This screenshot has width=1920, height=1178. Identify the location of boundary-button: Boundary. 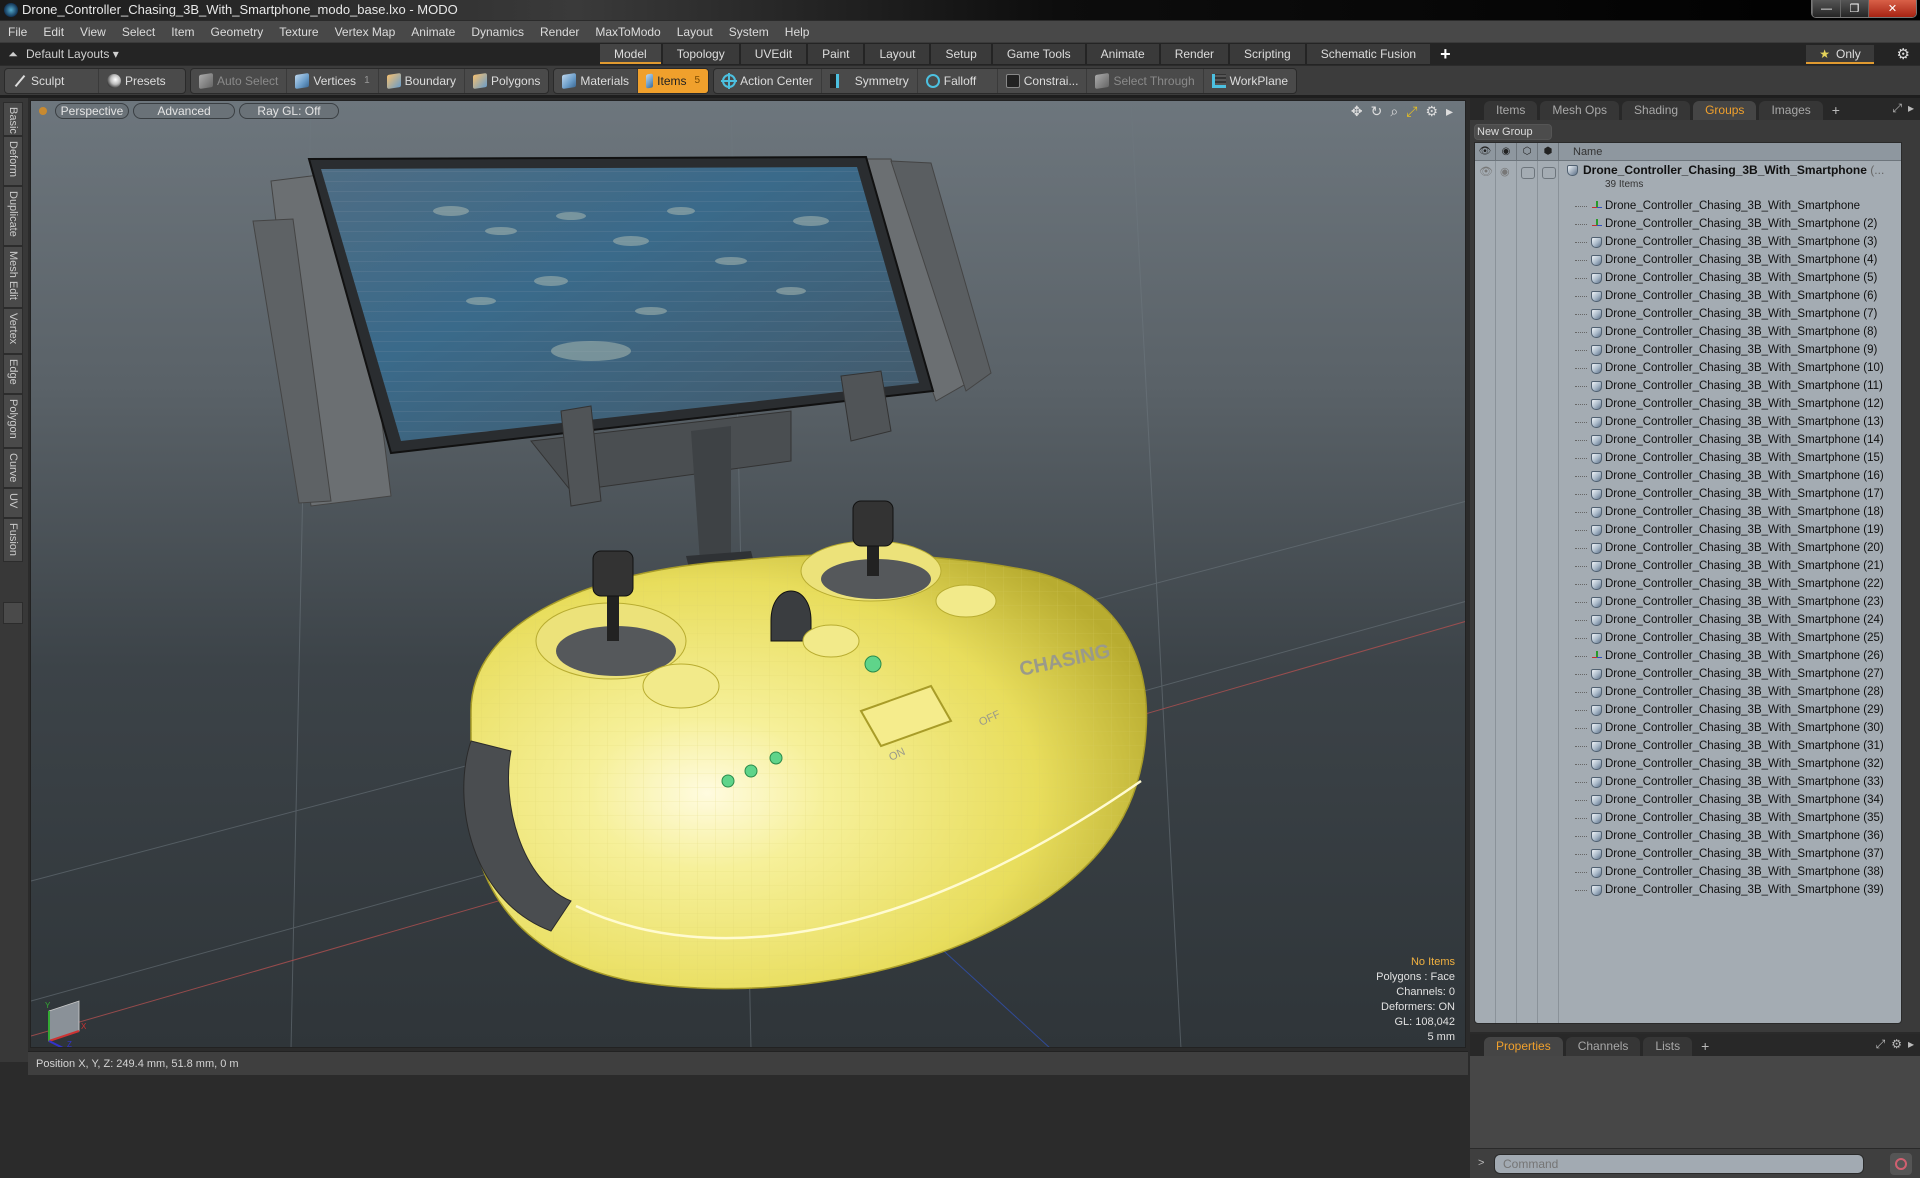
(422, 80).